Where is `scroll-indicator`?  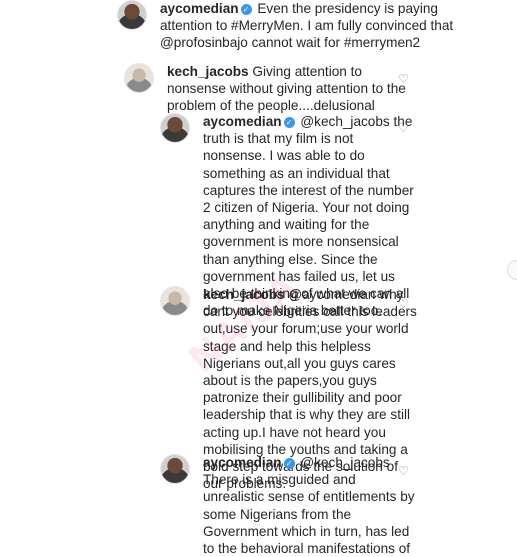
scroll-indicator is located at coordinates (512, 270).